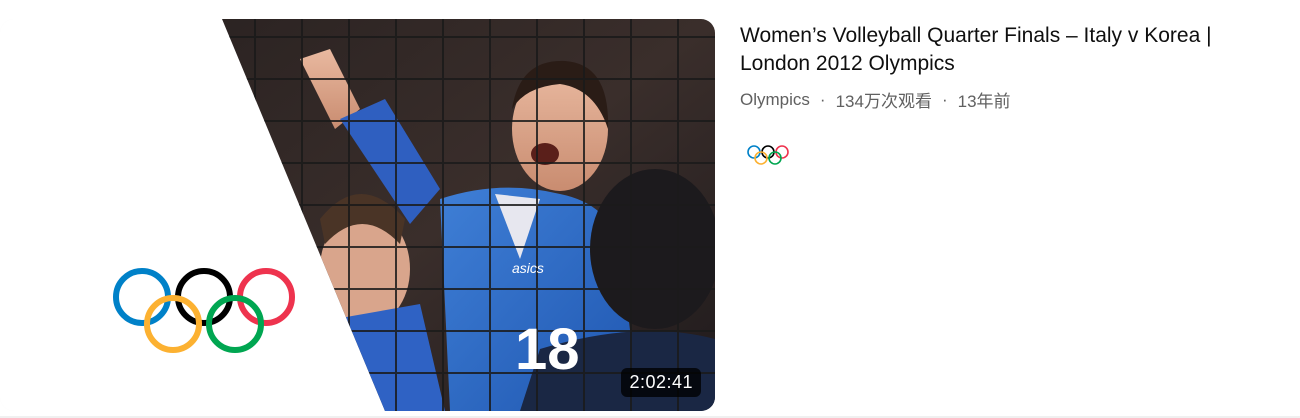  Describe the element at coordinates (883, 101) in the screenshot. I see `view-count: 134万次观看` at that location.